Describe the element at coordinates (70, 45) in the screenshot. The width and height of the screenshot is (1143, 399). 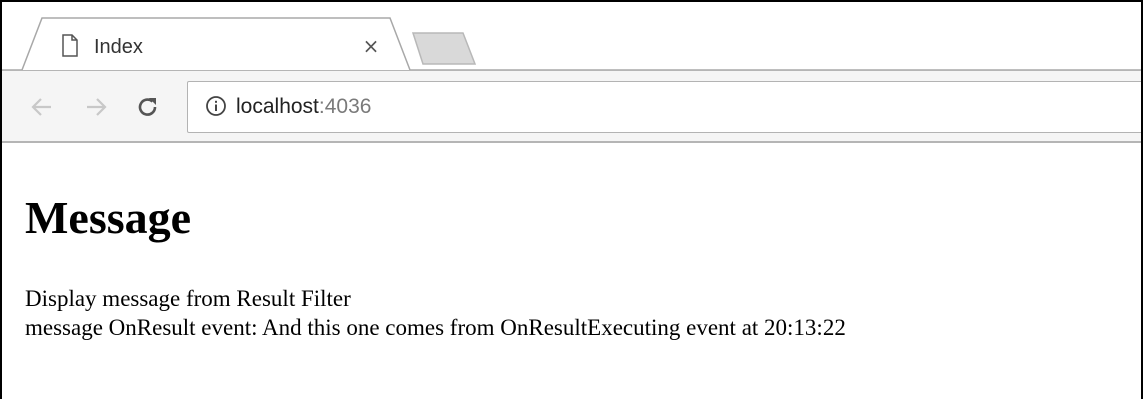
I see `page-icon` at that location.